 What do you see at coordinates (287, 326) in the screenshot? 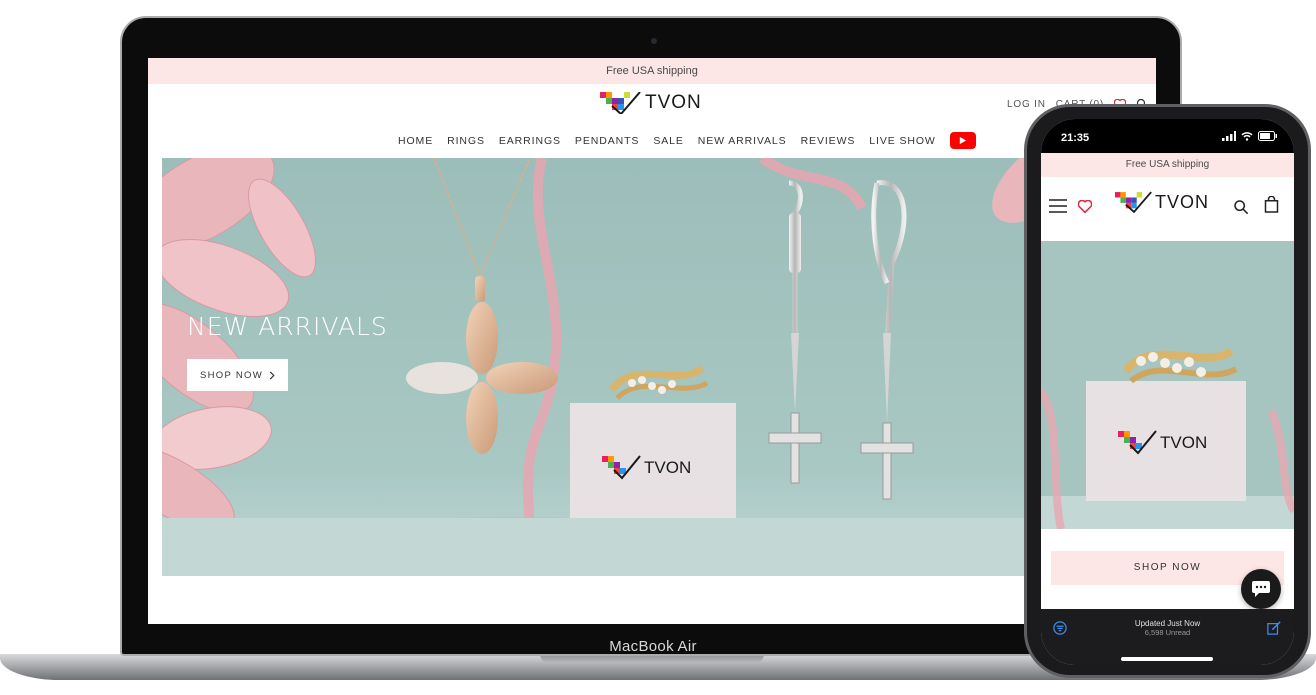
I see `hero-title: NEW ARRIVALS` at bounding box center [287, 326].